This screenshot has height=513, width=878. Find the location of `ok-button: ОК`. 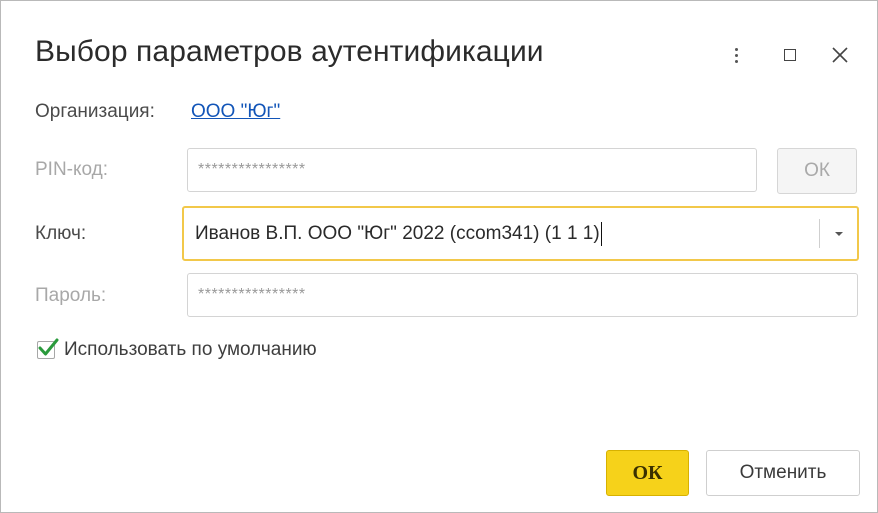

ok-button: ОК is located at coordinates (647, 473).